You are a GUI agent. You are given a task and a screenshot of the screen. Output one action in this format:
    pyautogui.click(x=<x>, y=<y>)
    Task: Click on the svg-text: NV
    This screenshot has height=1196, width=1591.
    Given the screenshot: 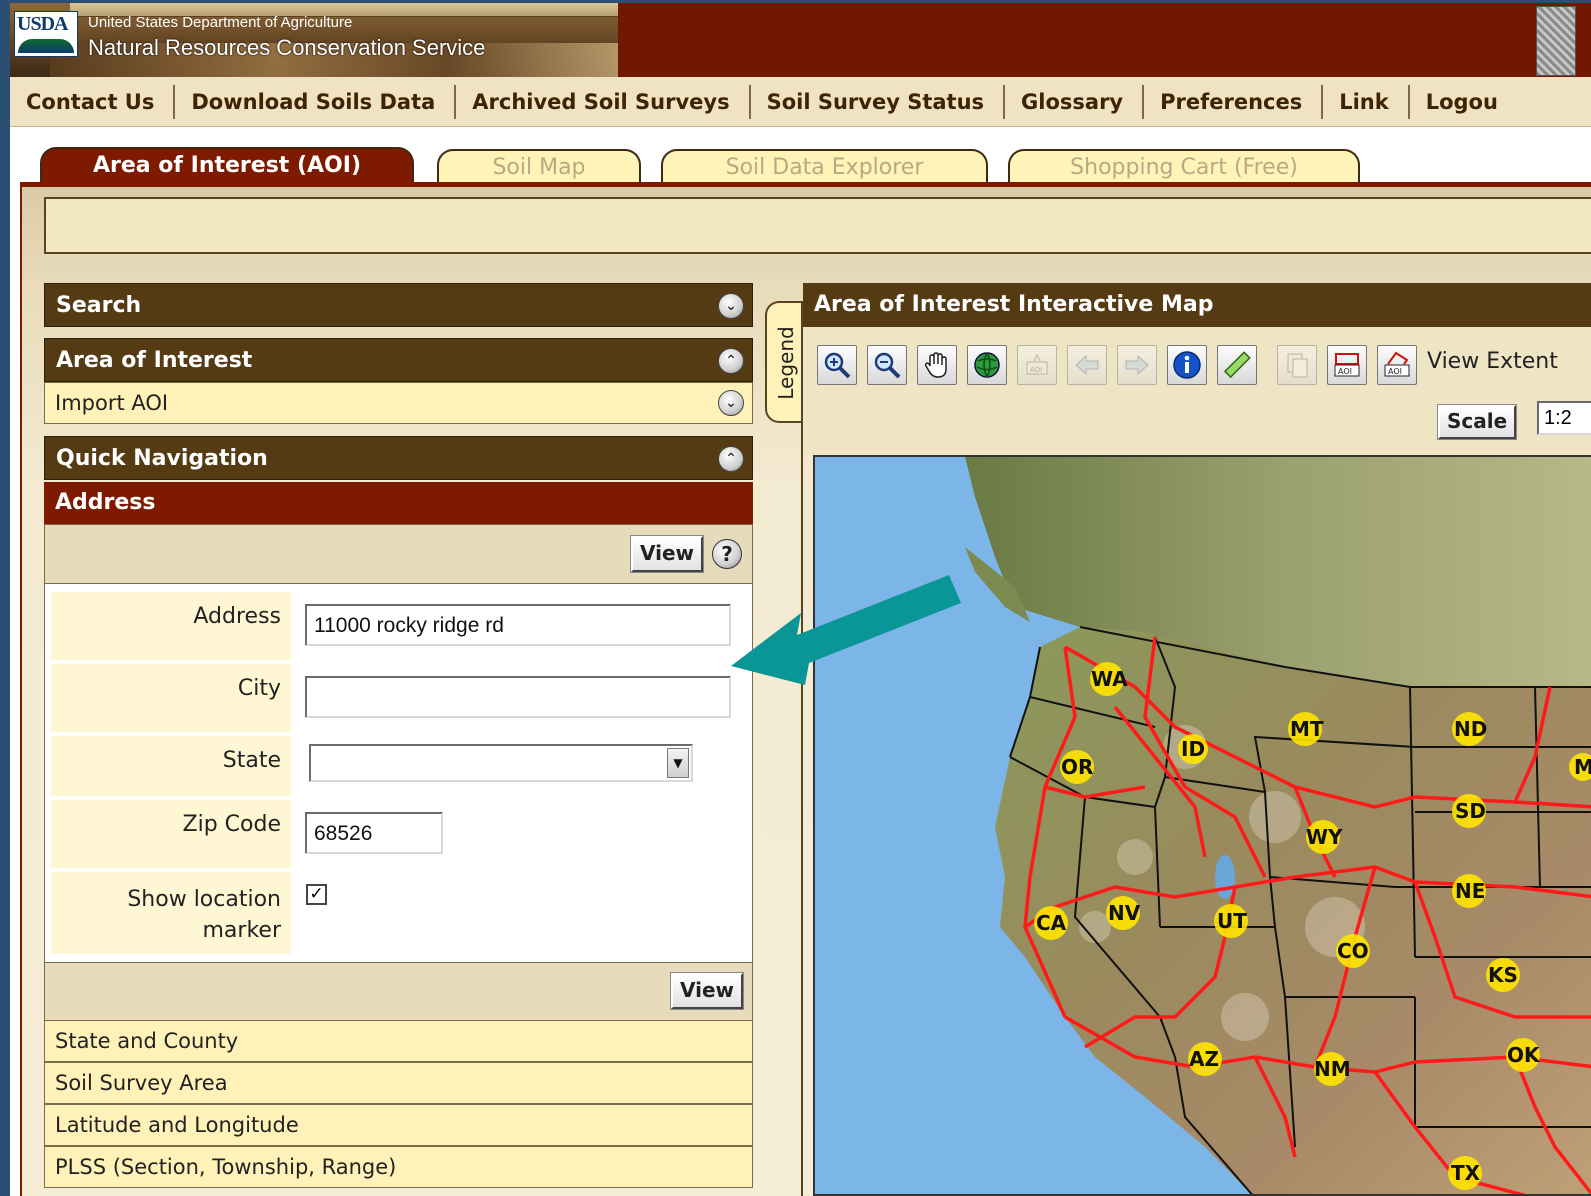 What is the action you would take?
    pyautogui.click(x=1124, y=913)
    